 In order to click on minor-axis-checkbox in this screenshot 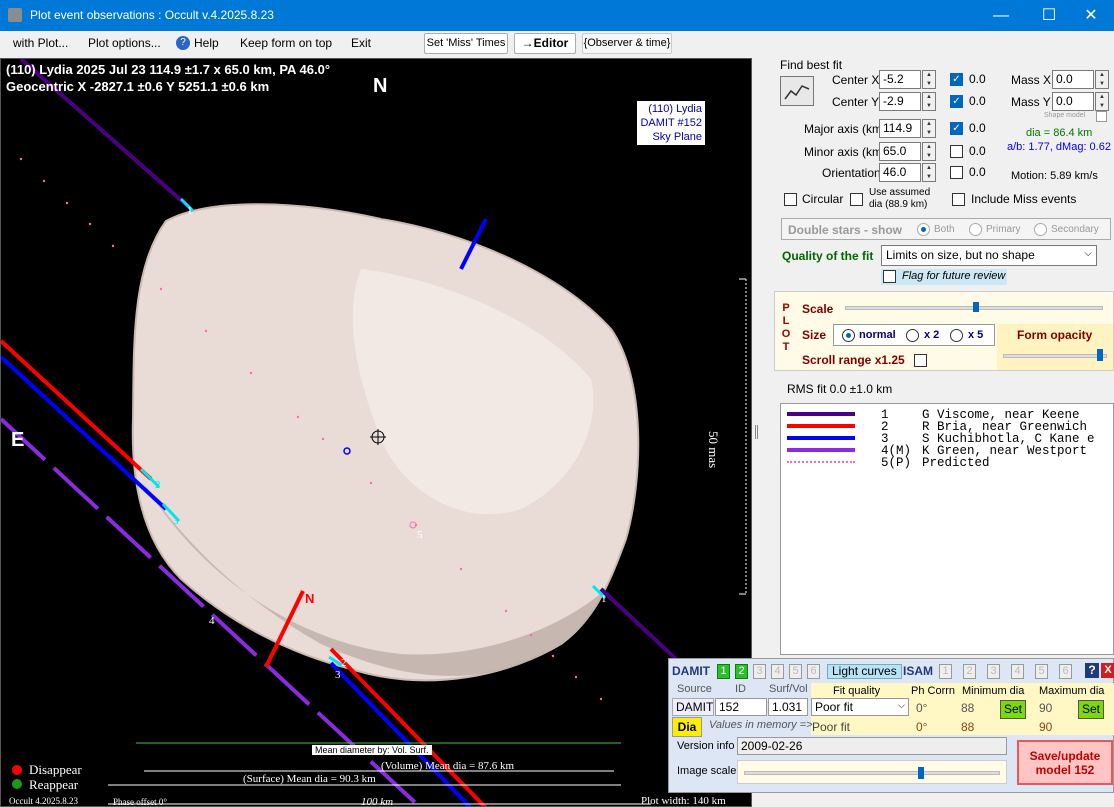, I will do `click(956, 151)`.